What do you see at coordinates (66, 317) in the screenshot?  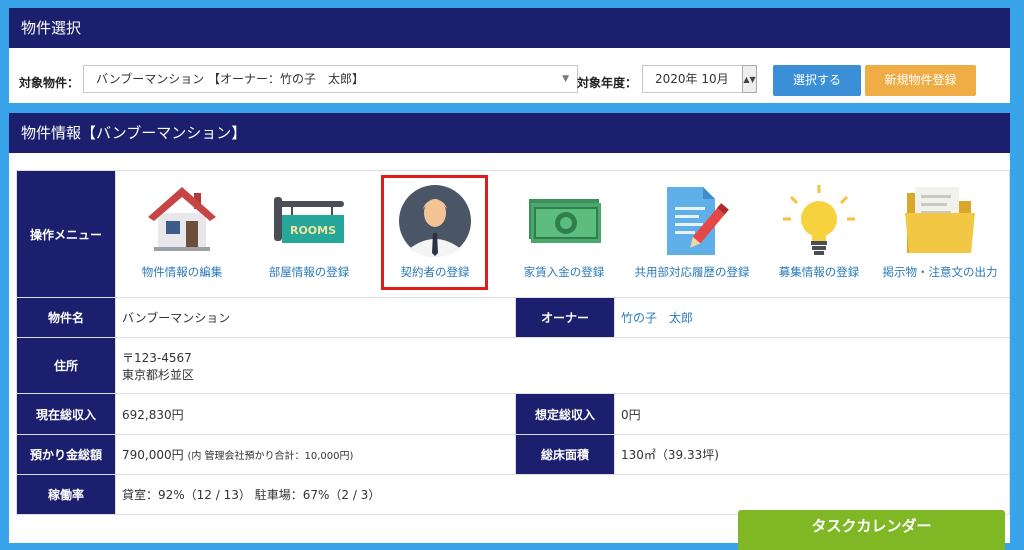 I see `property-name-label: 物件名` at bounding box center [66, 317].